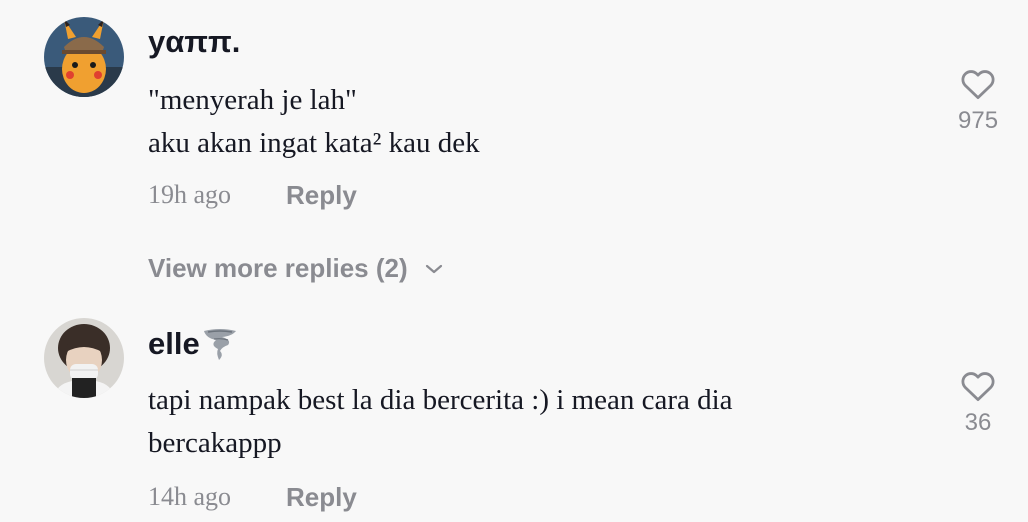 Image resolution: width=1028 pixels, height=522 pixels. I want to click on view-more-replies-button: View more replies (2), so click(296, 268).